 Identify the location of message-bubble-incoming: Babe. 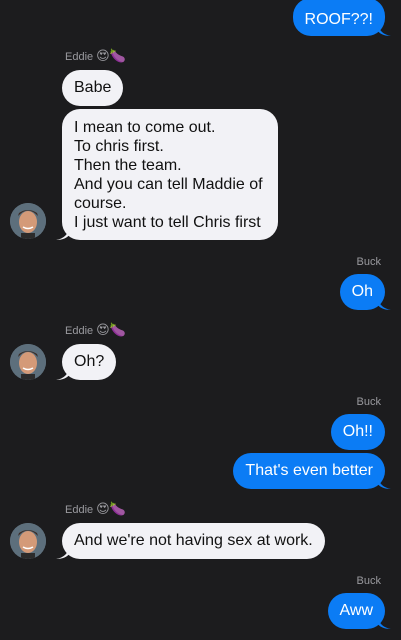
(93, 88).